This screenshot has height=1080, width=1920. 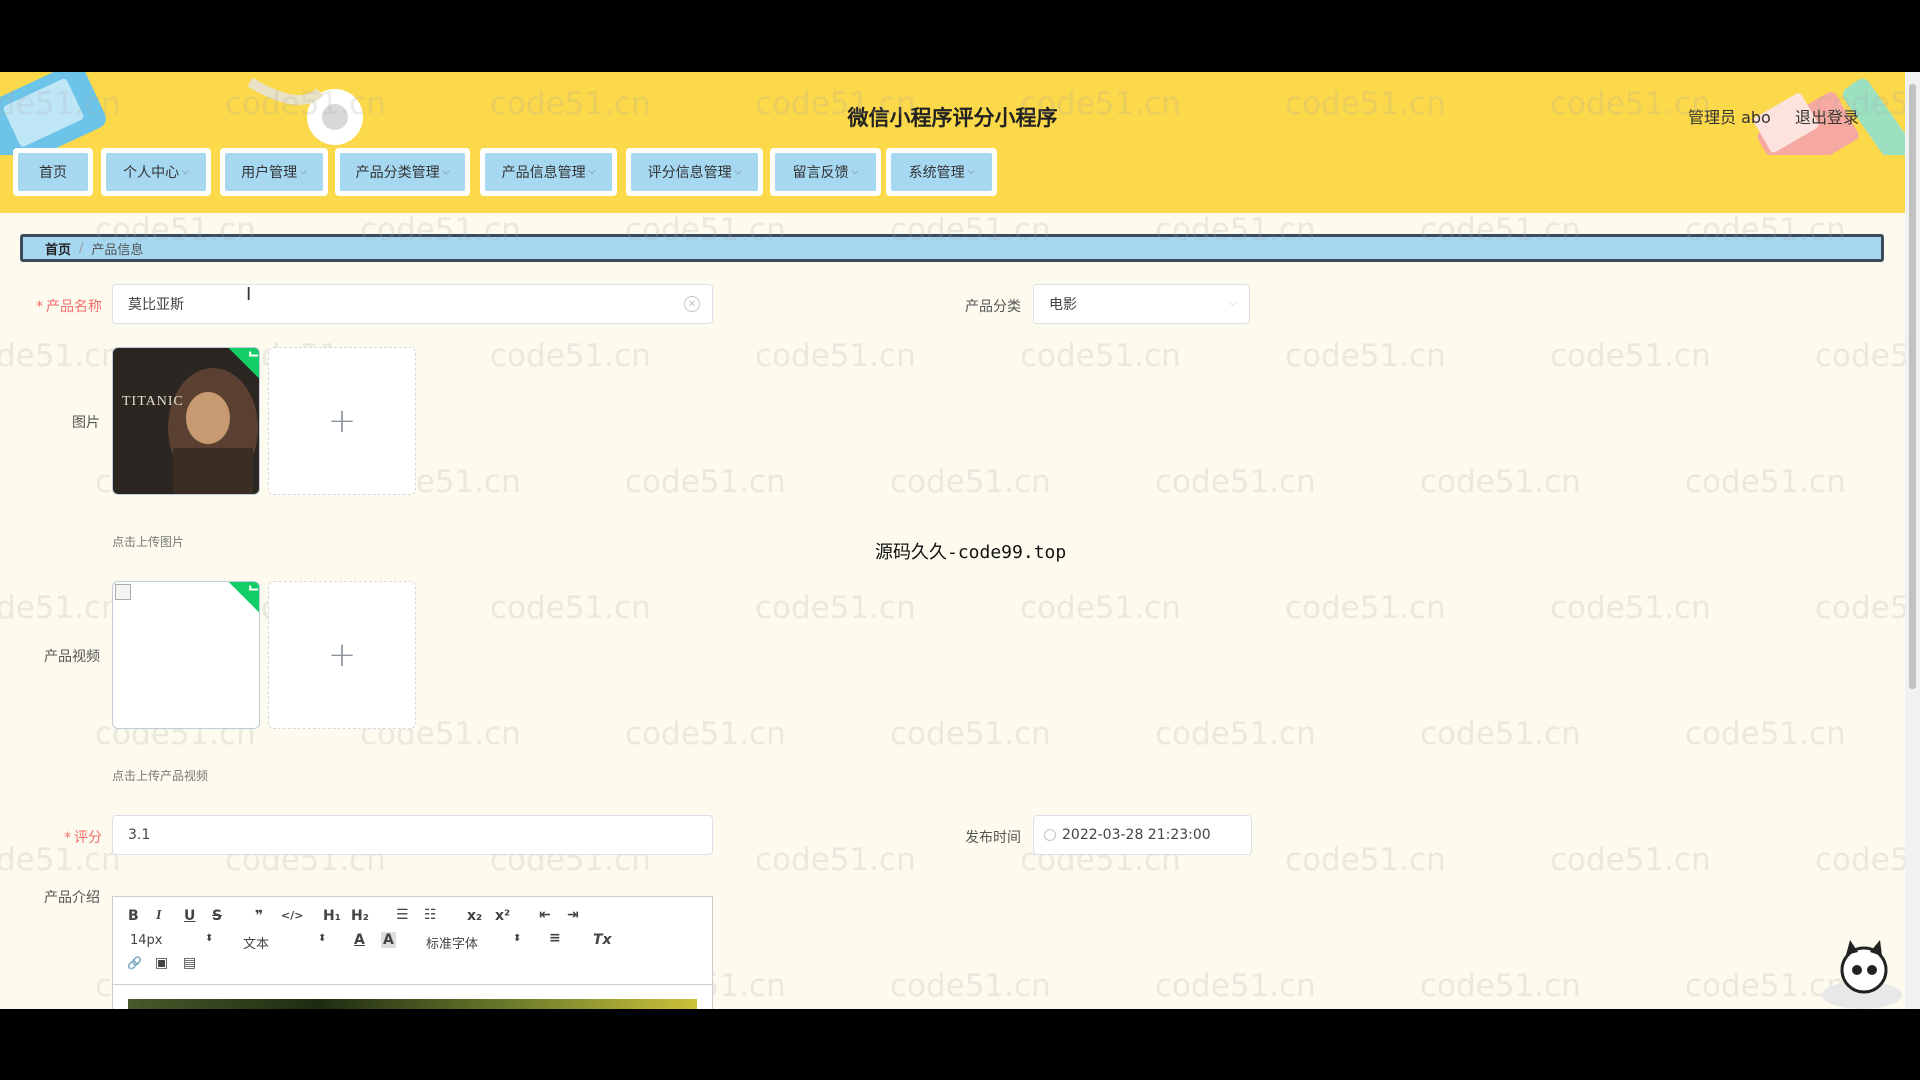 What do you see at coordinates (388, 940) in the screenshot?
I see `background-color-button: A` at bounding box center [388, 940].